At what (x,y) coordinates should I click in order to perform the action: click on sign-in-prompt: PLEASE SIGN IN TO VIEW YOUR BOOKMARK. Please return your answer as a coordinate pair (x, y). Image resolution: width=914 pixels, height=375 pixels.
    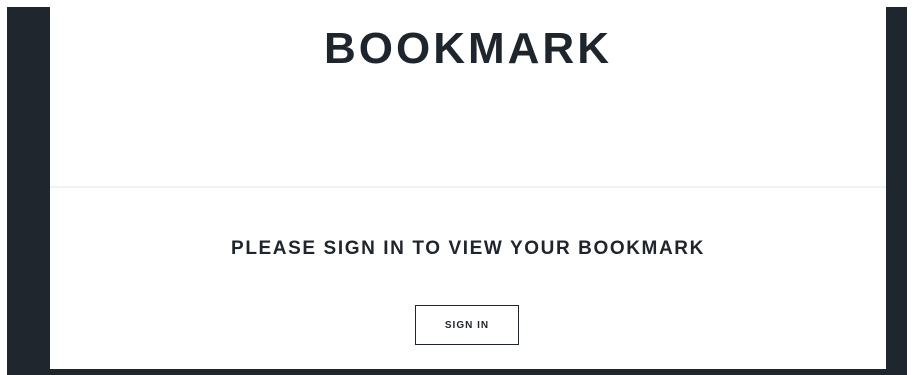
    Looking at the image, I should click on (468, 248).